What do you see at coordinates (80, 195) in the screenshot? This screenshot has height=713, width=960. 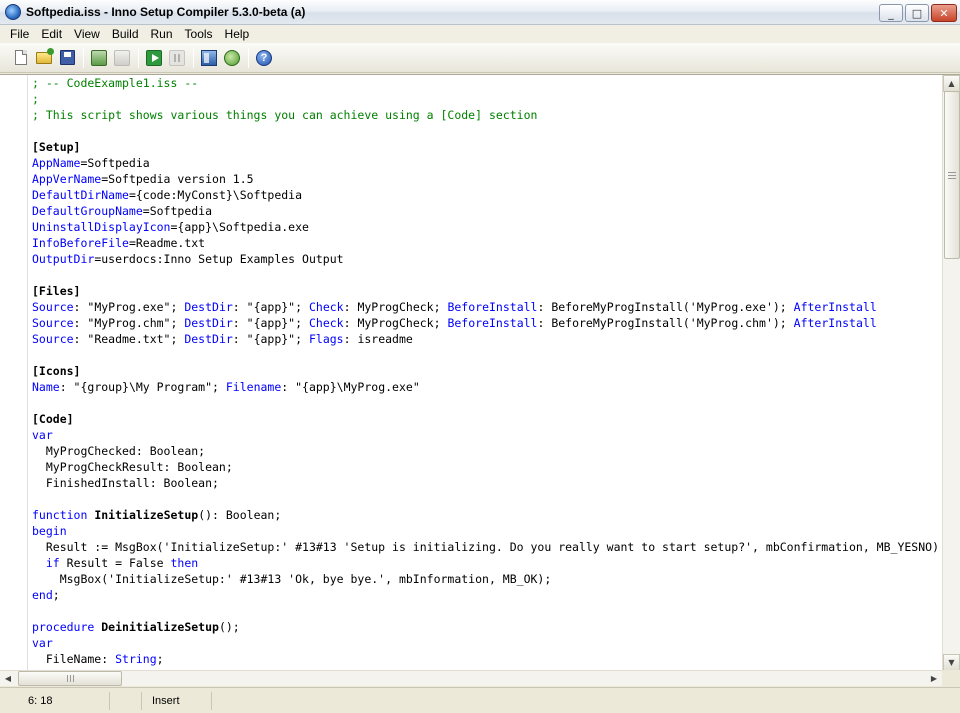 I see `code-token: DefaultDirName` at bounding box center [80, 195].